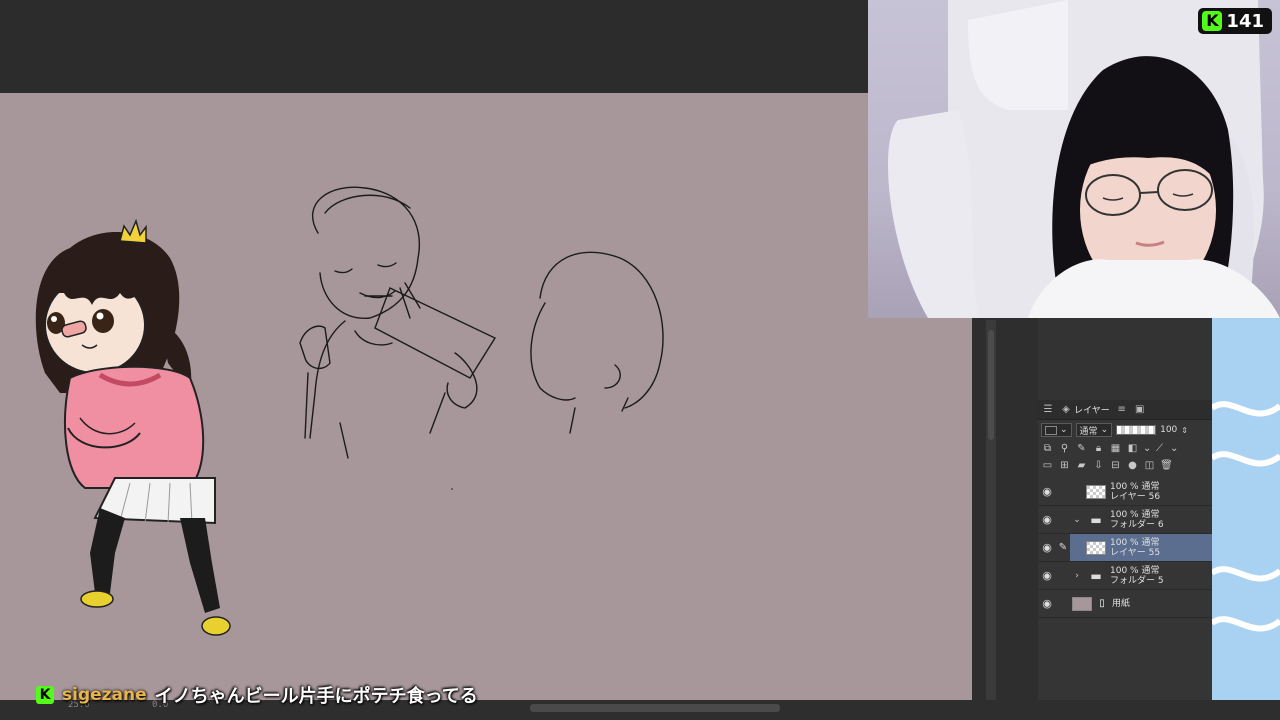 Image resolution: width=1280 pixels, height=720 pixels. I want to click on mask-add-icon: ●, so click(1132, 465).